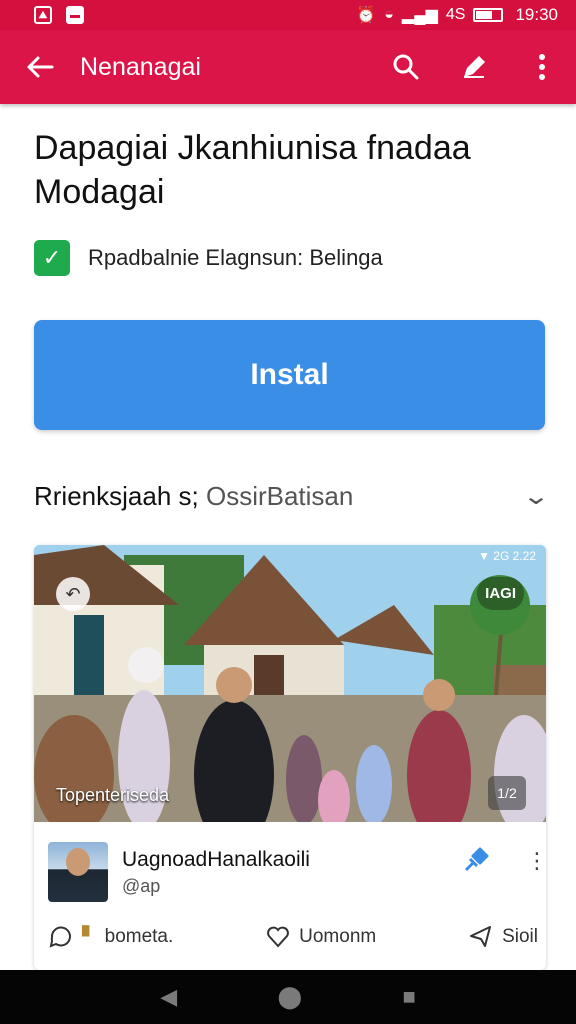  What do you see at coordinates (59, 15) in the screenshot?
I see `status-left-icons: ⛰ ▬` at bounding box center [59, 15].